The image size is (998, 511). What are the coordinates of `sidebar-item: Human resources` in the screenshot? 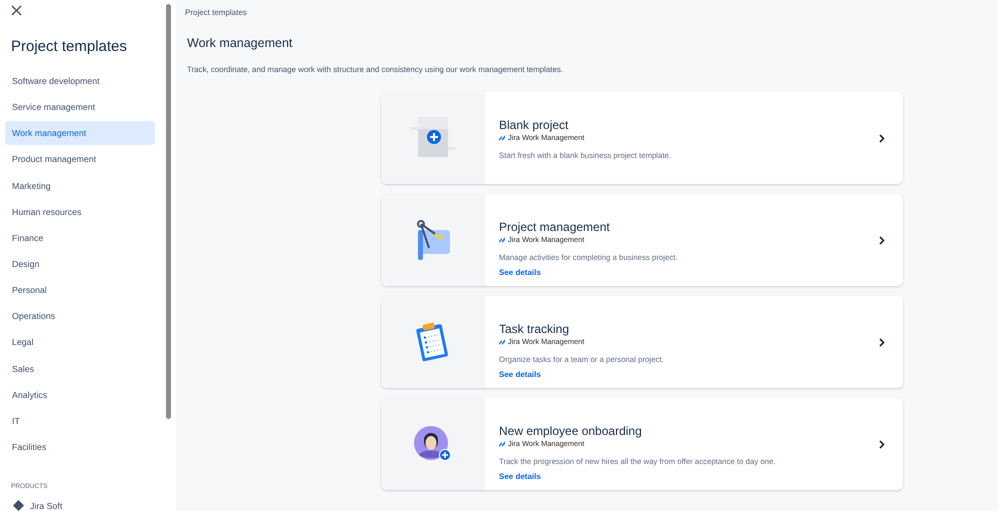 It's located at (80, 212).